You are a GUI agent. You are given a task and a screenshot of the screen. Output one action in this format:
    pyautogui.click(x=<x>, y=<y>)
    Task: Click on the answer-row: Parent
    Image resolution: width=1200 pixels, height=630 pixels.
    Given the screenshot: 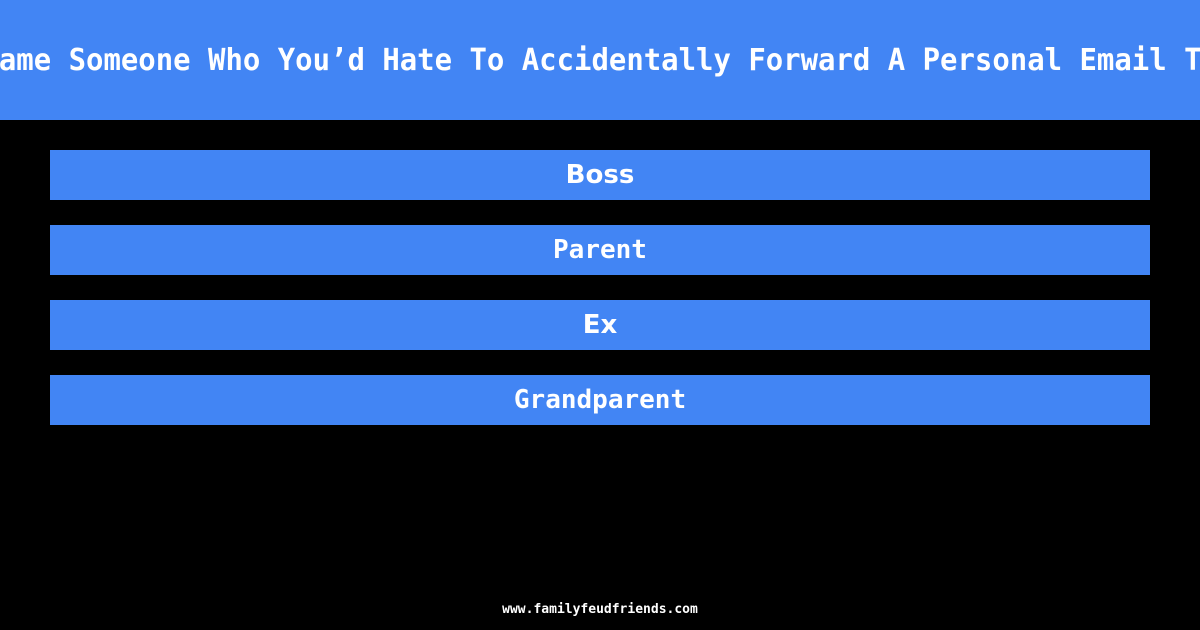 What is the action you would take?
    pyautogui.click(x=600, y=250)
    